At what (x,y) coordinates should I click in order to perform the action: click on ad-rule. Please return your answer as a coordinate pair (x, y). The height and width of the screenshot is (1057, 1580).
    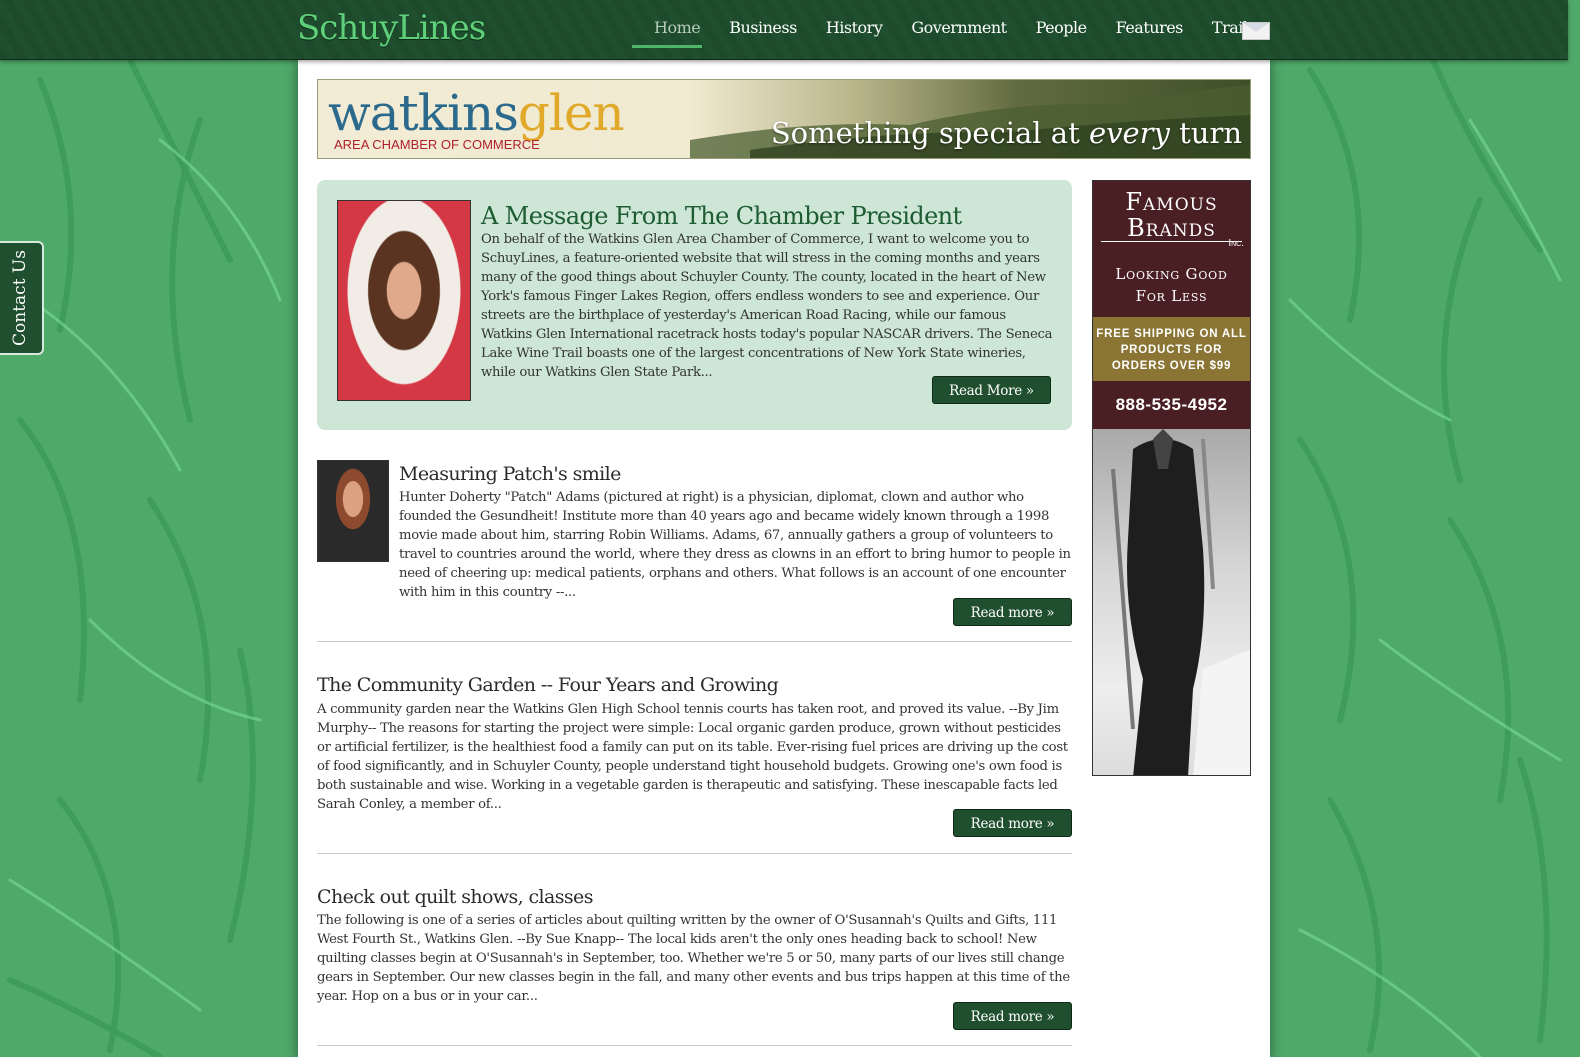
    Looking at the image, I should click on (1171, 241).